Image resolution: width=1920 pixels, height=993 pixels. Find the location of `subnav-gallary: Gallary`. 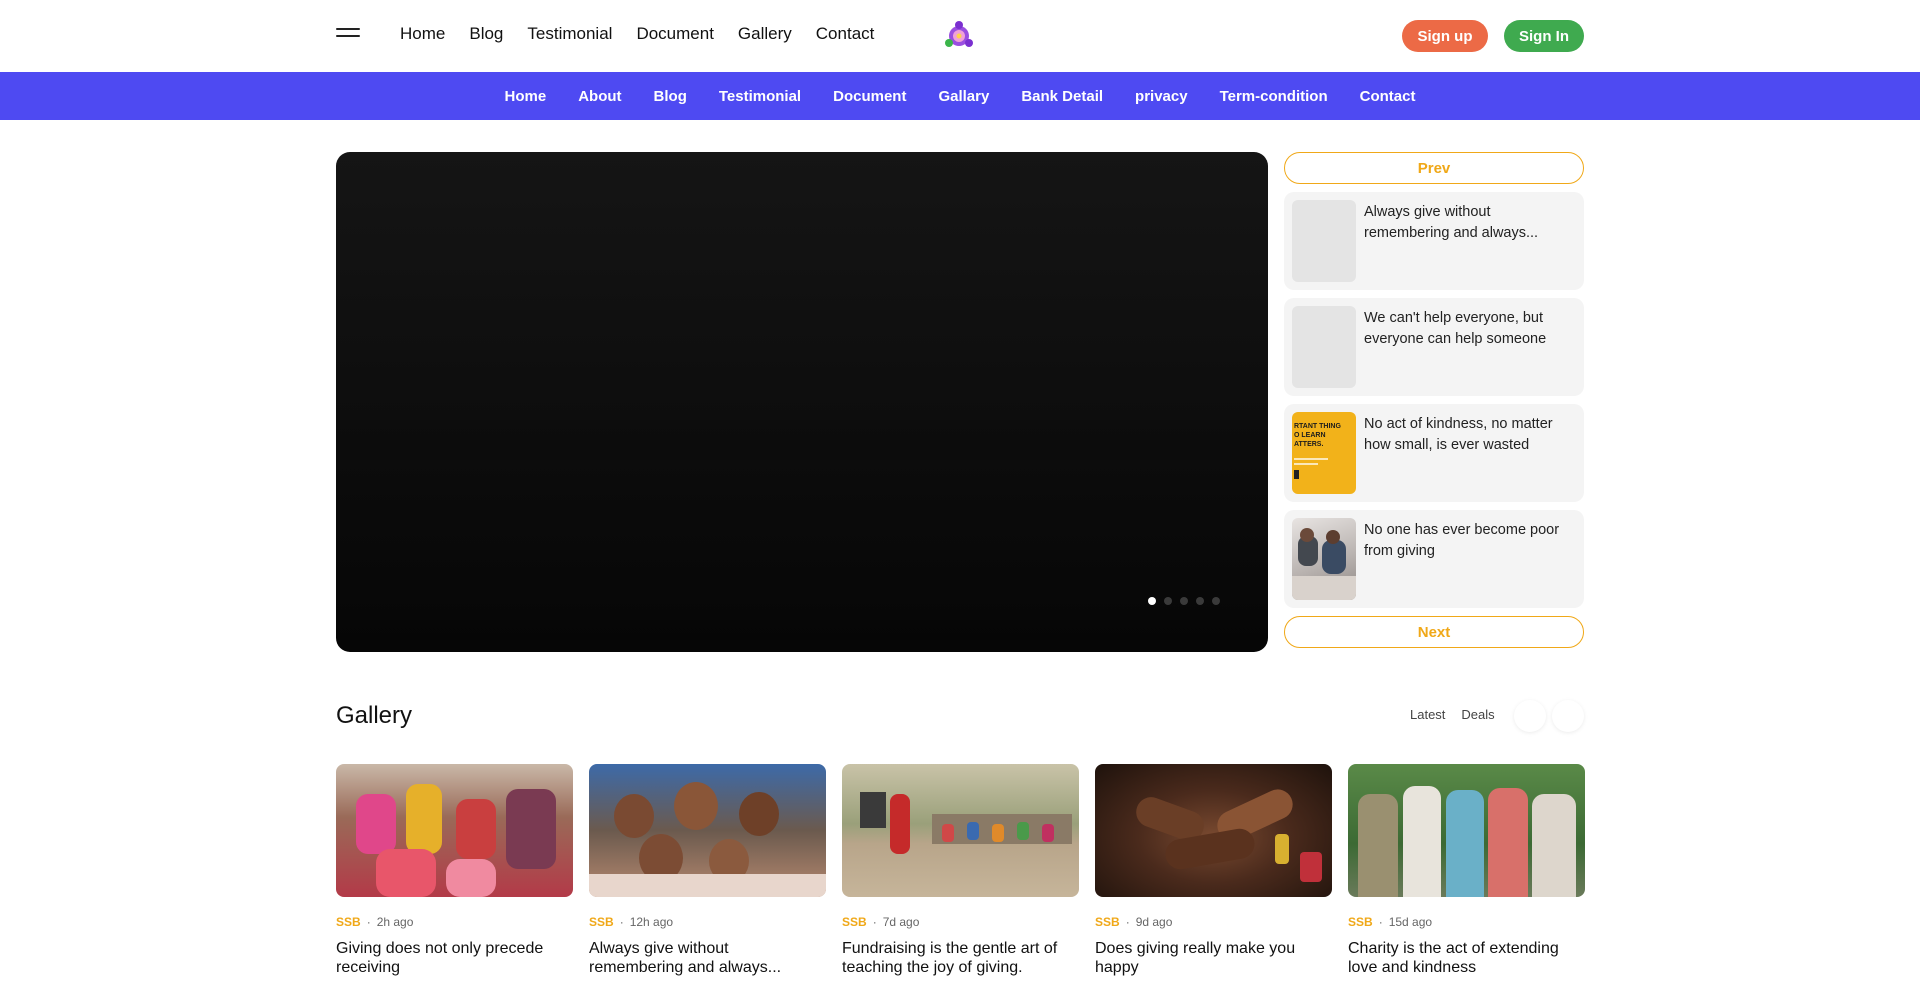

subnav-gallary: Gallary is located at coordinates (963, 96).